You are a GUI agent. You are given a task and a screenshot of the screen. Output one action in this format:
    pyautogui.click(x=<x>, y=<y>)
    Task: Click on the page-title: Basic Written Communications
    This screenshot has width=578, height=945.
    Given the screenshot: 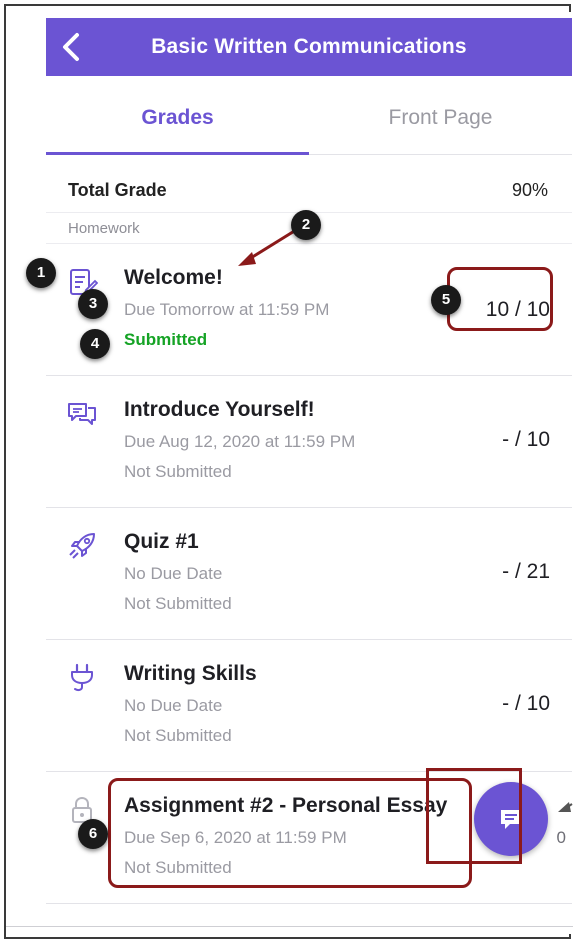 What is the action you would take?
    pyautogui.click(x=309, y=46)
    